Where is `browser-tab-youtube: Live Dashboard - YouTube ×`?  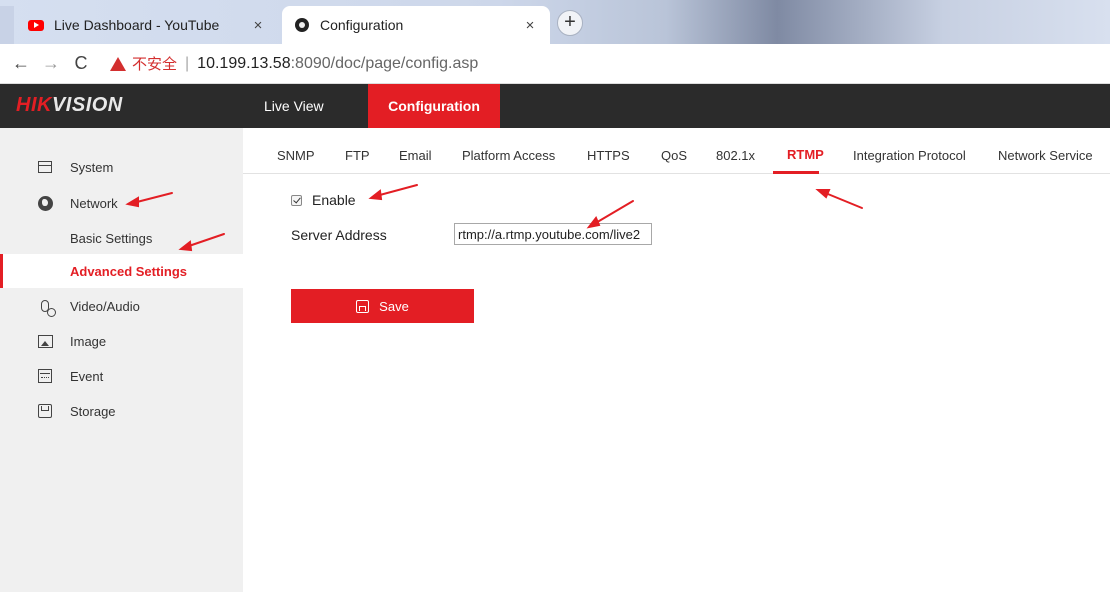 browser-tab-youtube: Live Dashboard - YouTube × is located at coordinates (147, 25).